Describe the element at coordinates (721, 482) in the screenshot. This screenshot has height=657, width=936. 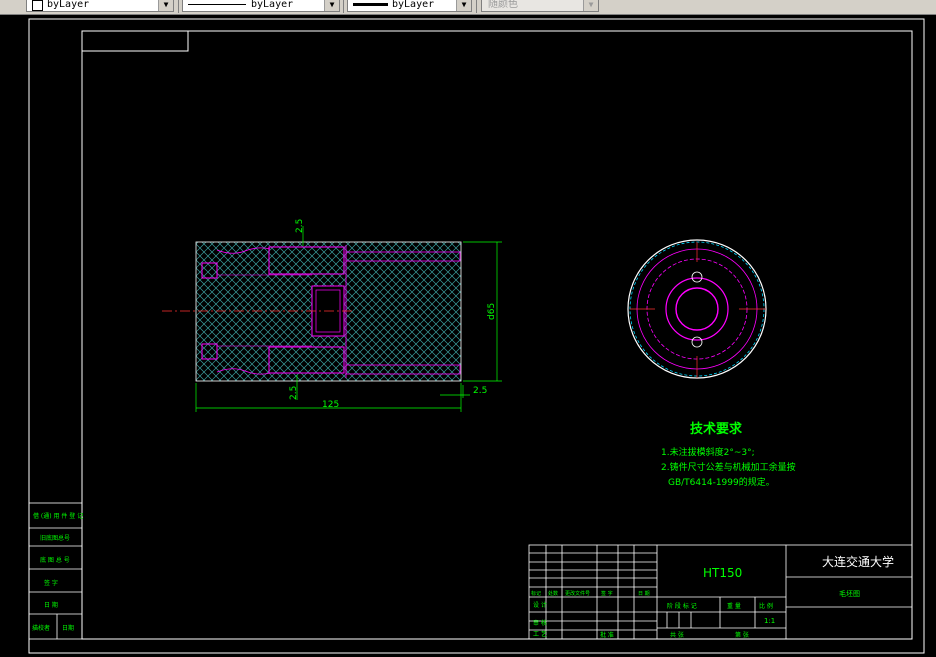
I see `tech-requirements-line3: GB/T6414-1999的规定。` at that location.